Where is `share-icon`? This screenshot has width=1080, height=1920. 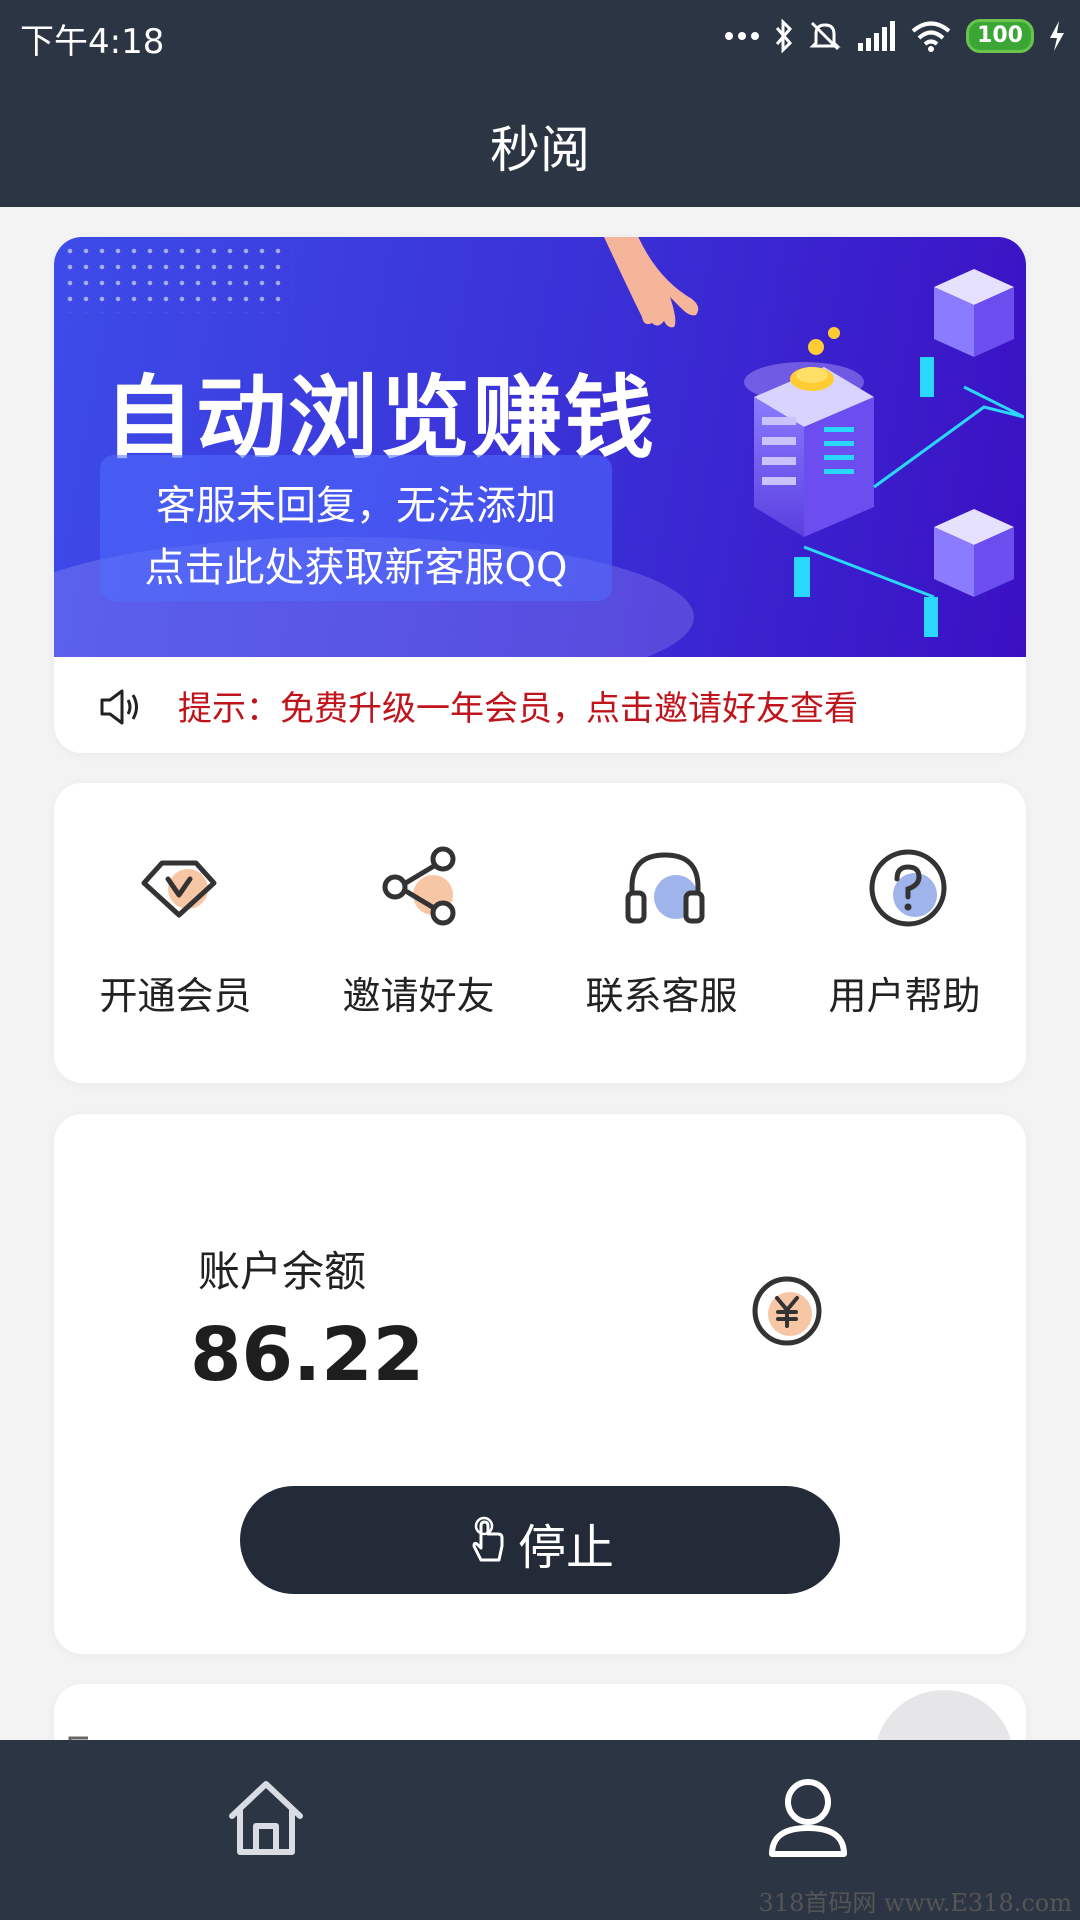
share-icon is located at coordinates (419, 886).